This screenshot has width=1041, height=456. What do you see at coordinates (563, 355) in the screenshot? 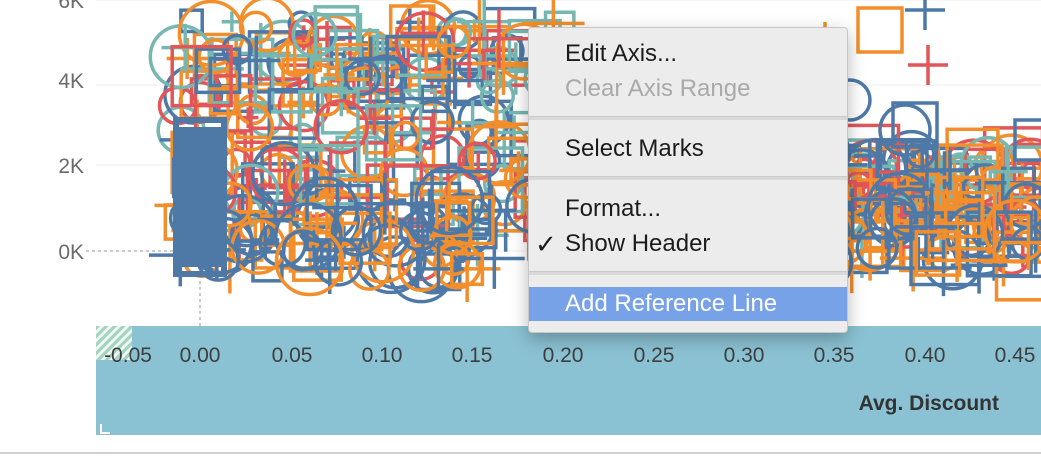
I see `x-tick-label: 0.20` at bounding box center [563, 355].